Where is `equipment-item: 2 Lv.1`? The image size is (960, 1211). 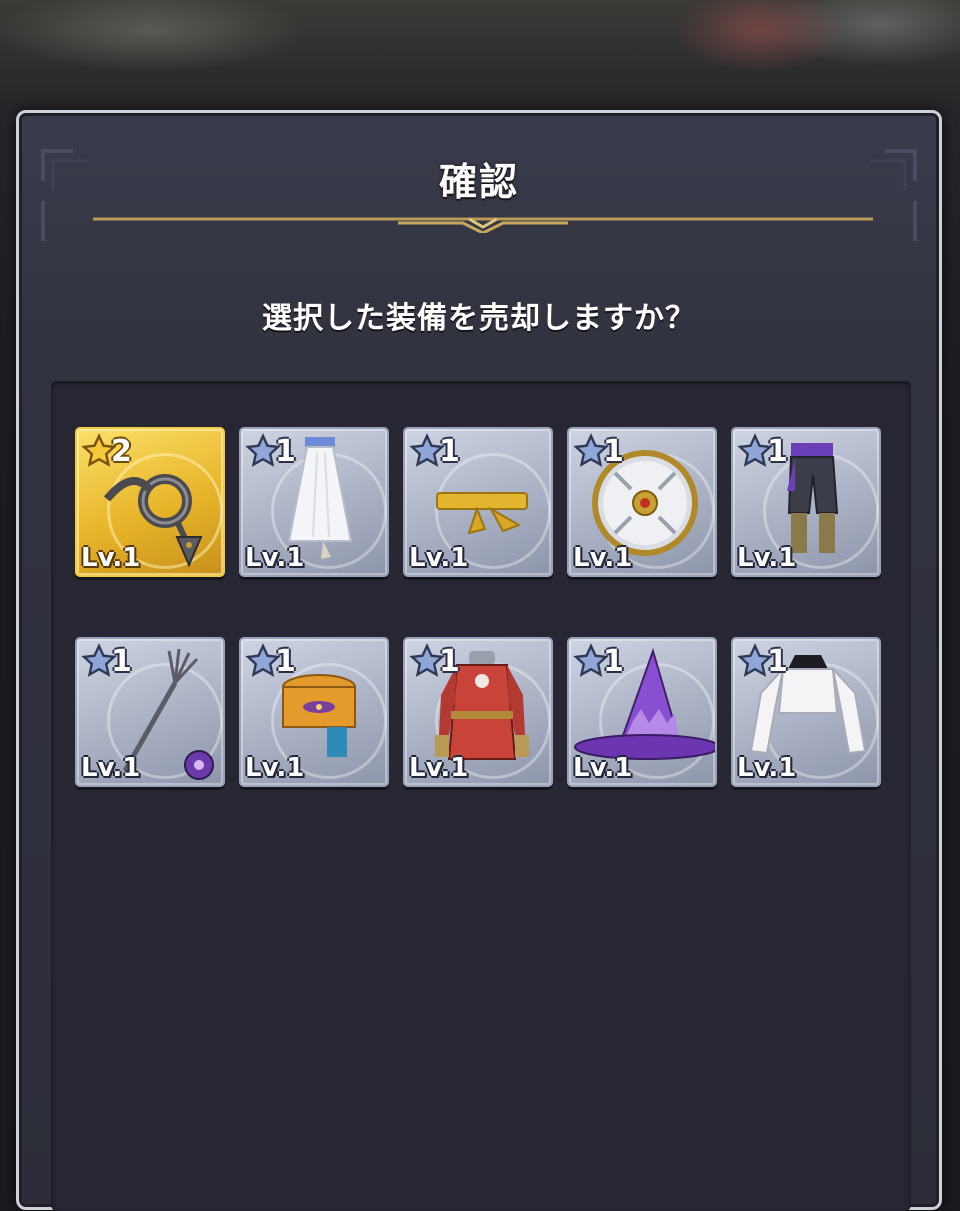 equipment-item: 2 Lv.1 is located at coordinates (150, 502).